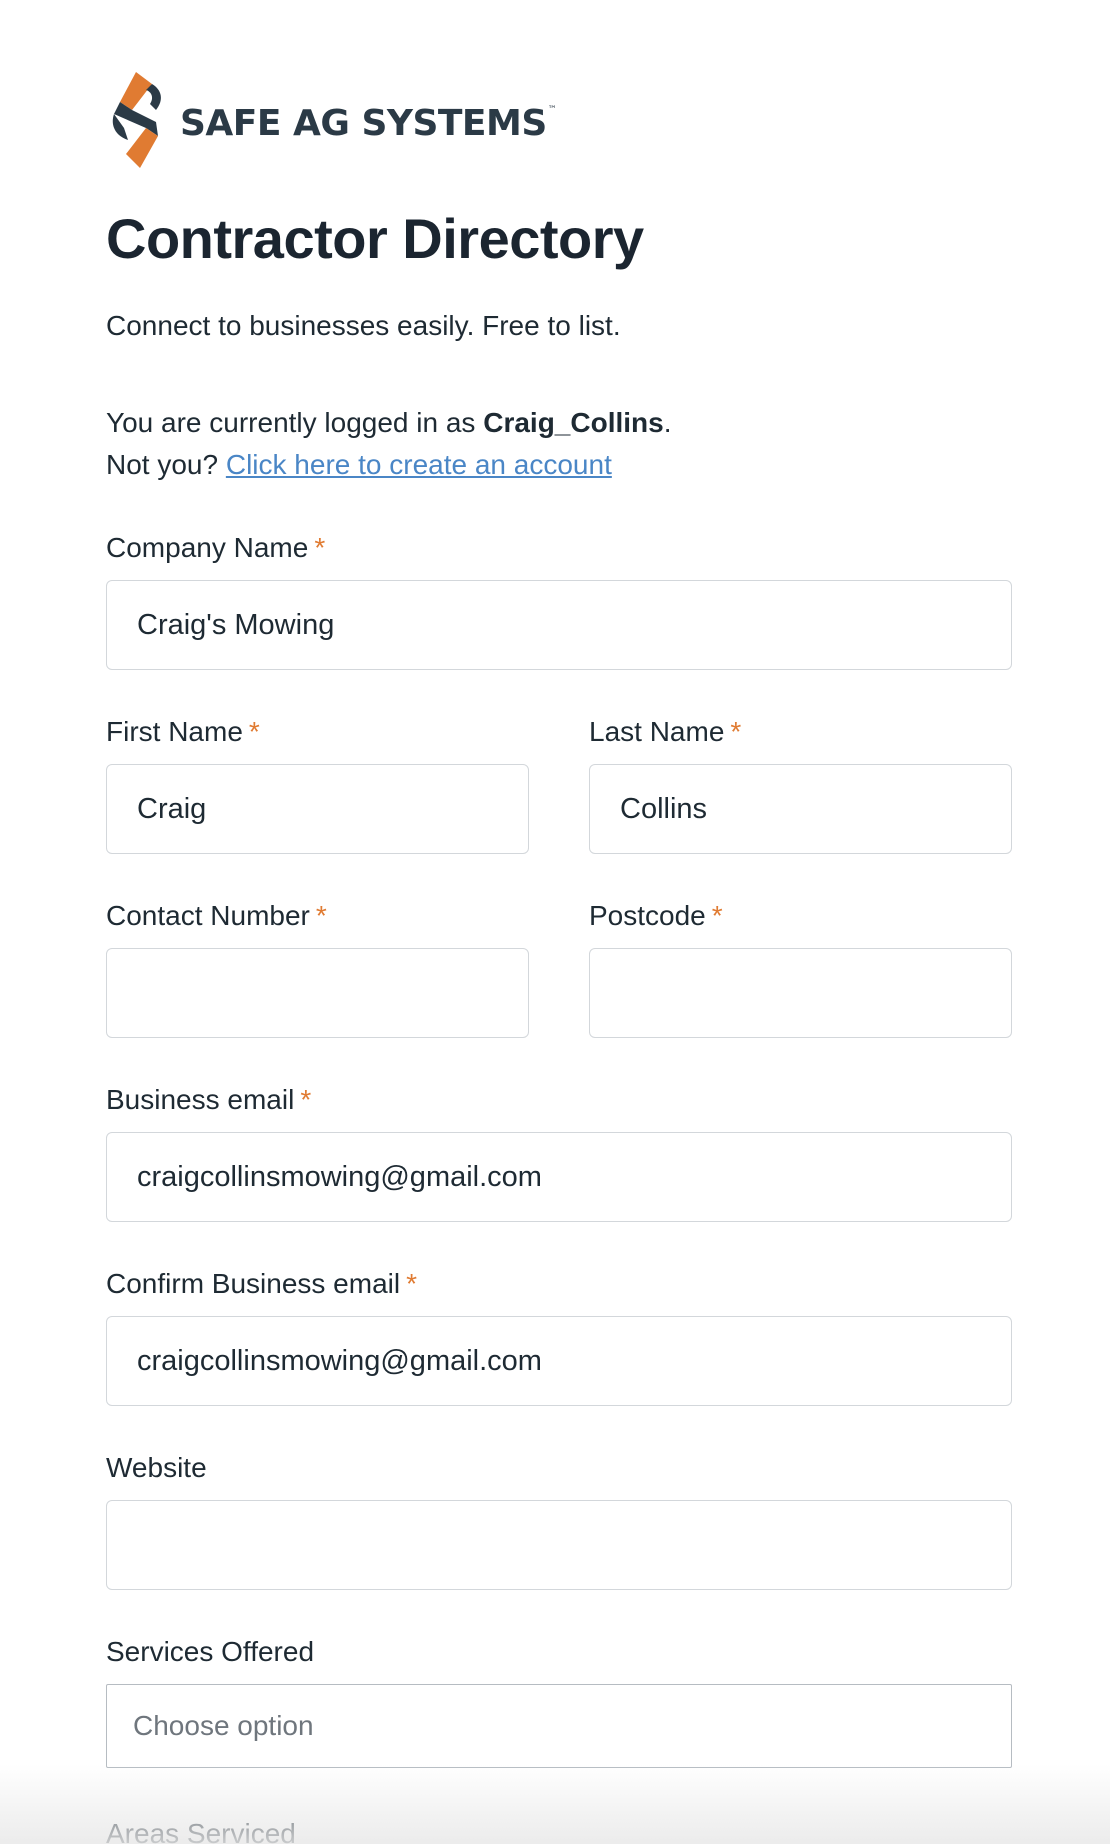  What do you see at coordinates (656, 915) in the screenshot?
I see `postcode-label: Postcode *` at bounding box center [656, 915].